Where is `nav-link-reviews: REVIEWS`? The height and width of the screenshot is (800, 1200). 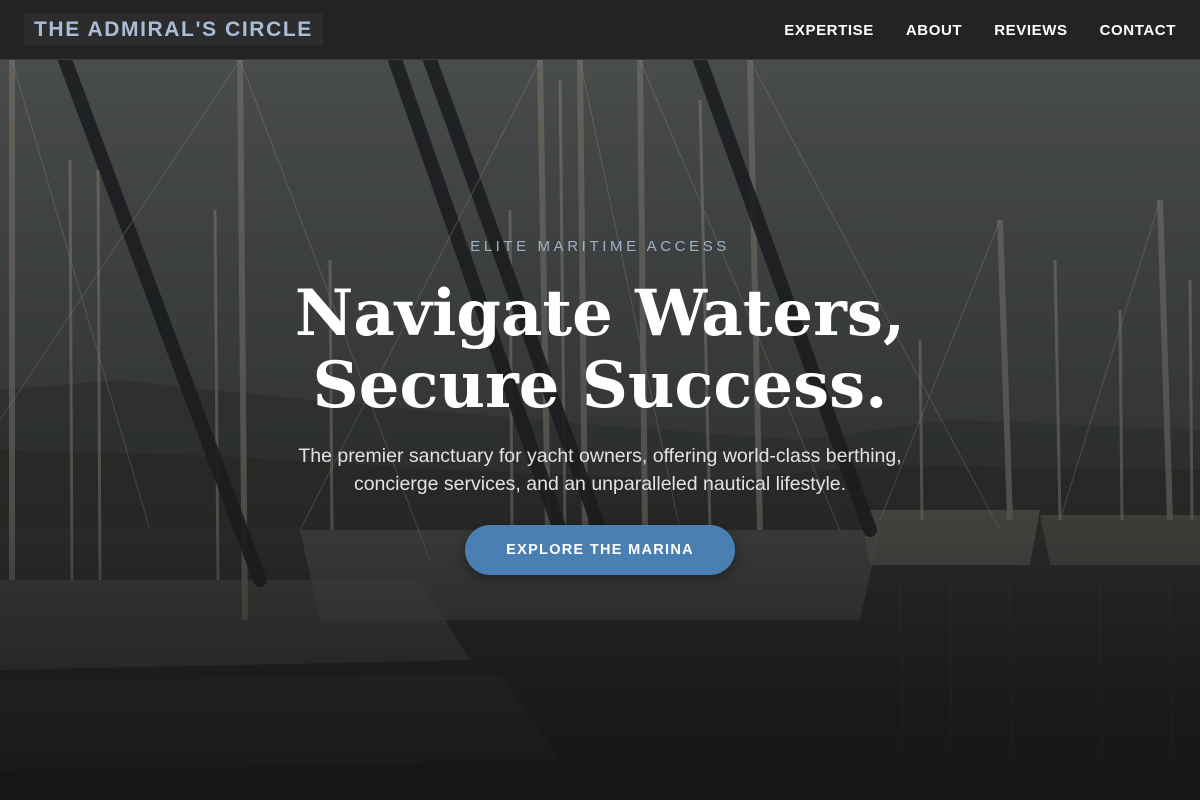 nav-link-reviews: REVIEWS is located at coordinates (1030, 30).